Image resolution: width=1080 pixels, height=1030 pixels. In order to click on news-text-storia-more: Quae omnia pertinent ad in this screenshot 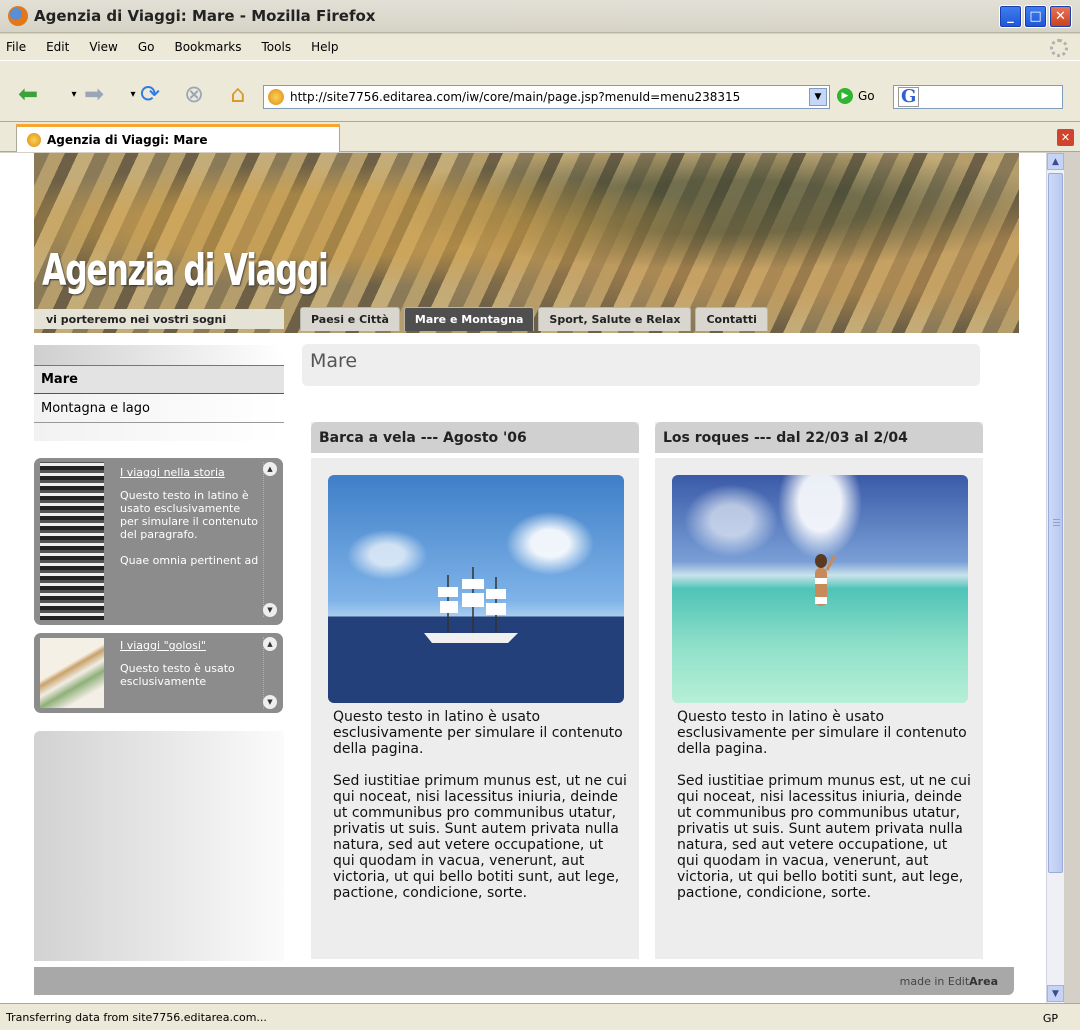, I will do `click(189, 560)`.